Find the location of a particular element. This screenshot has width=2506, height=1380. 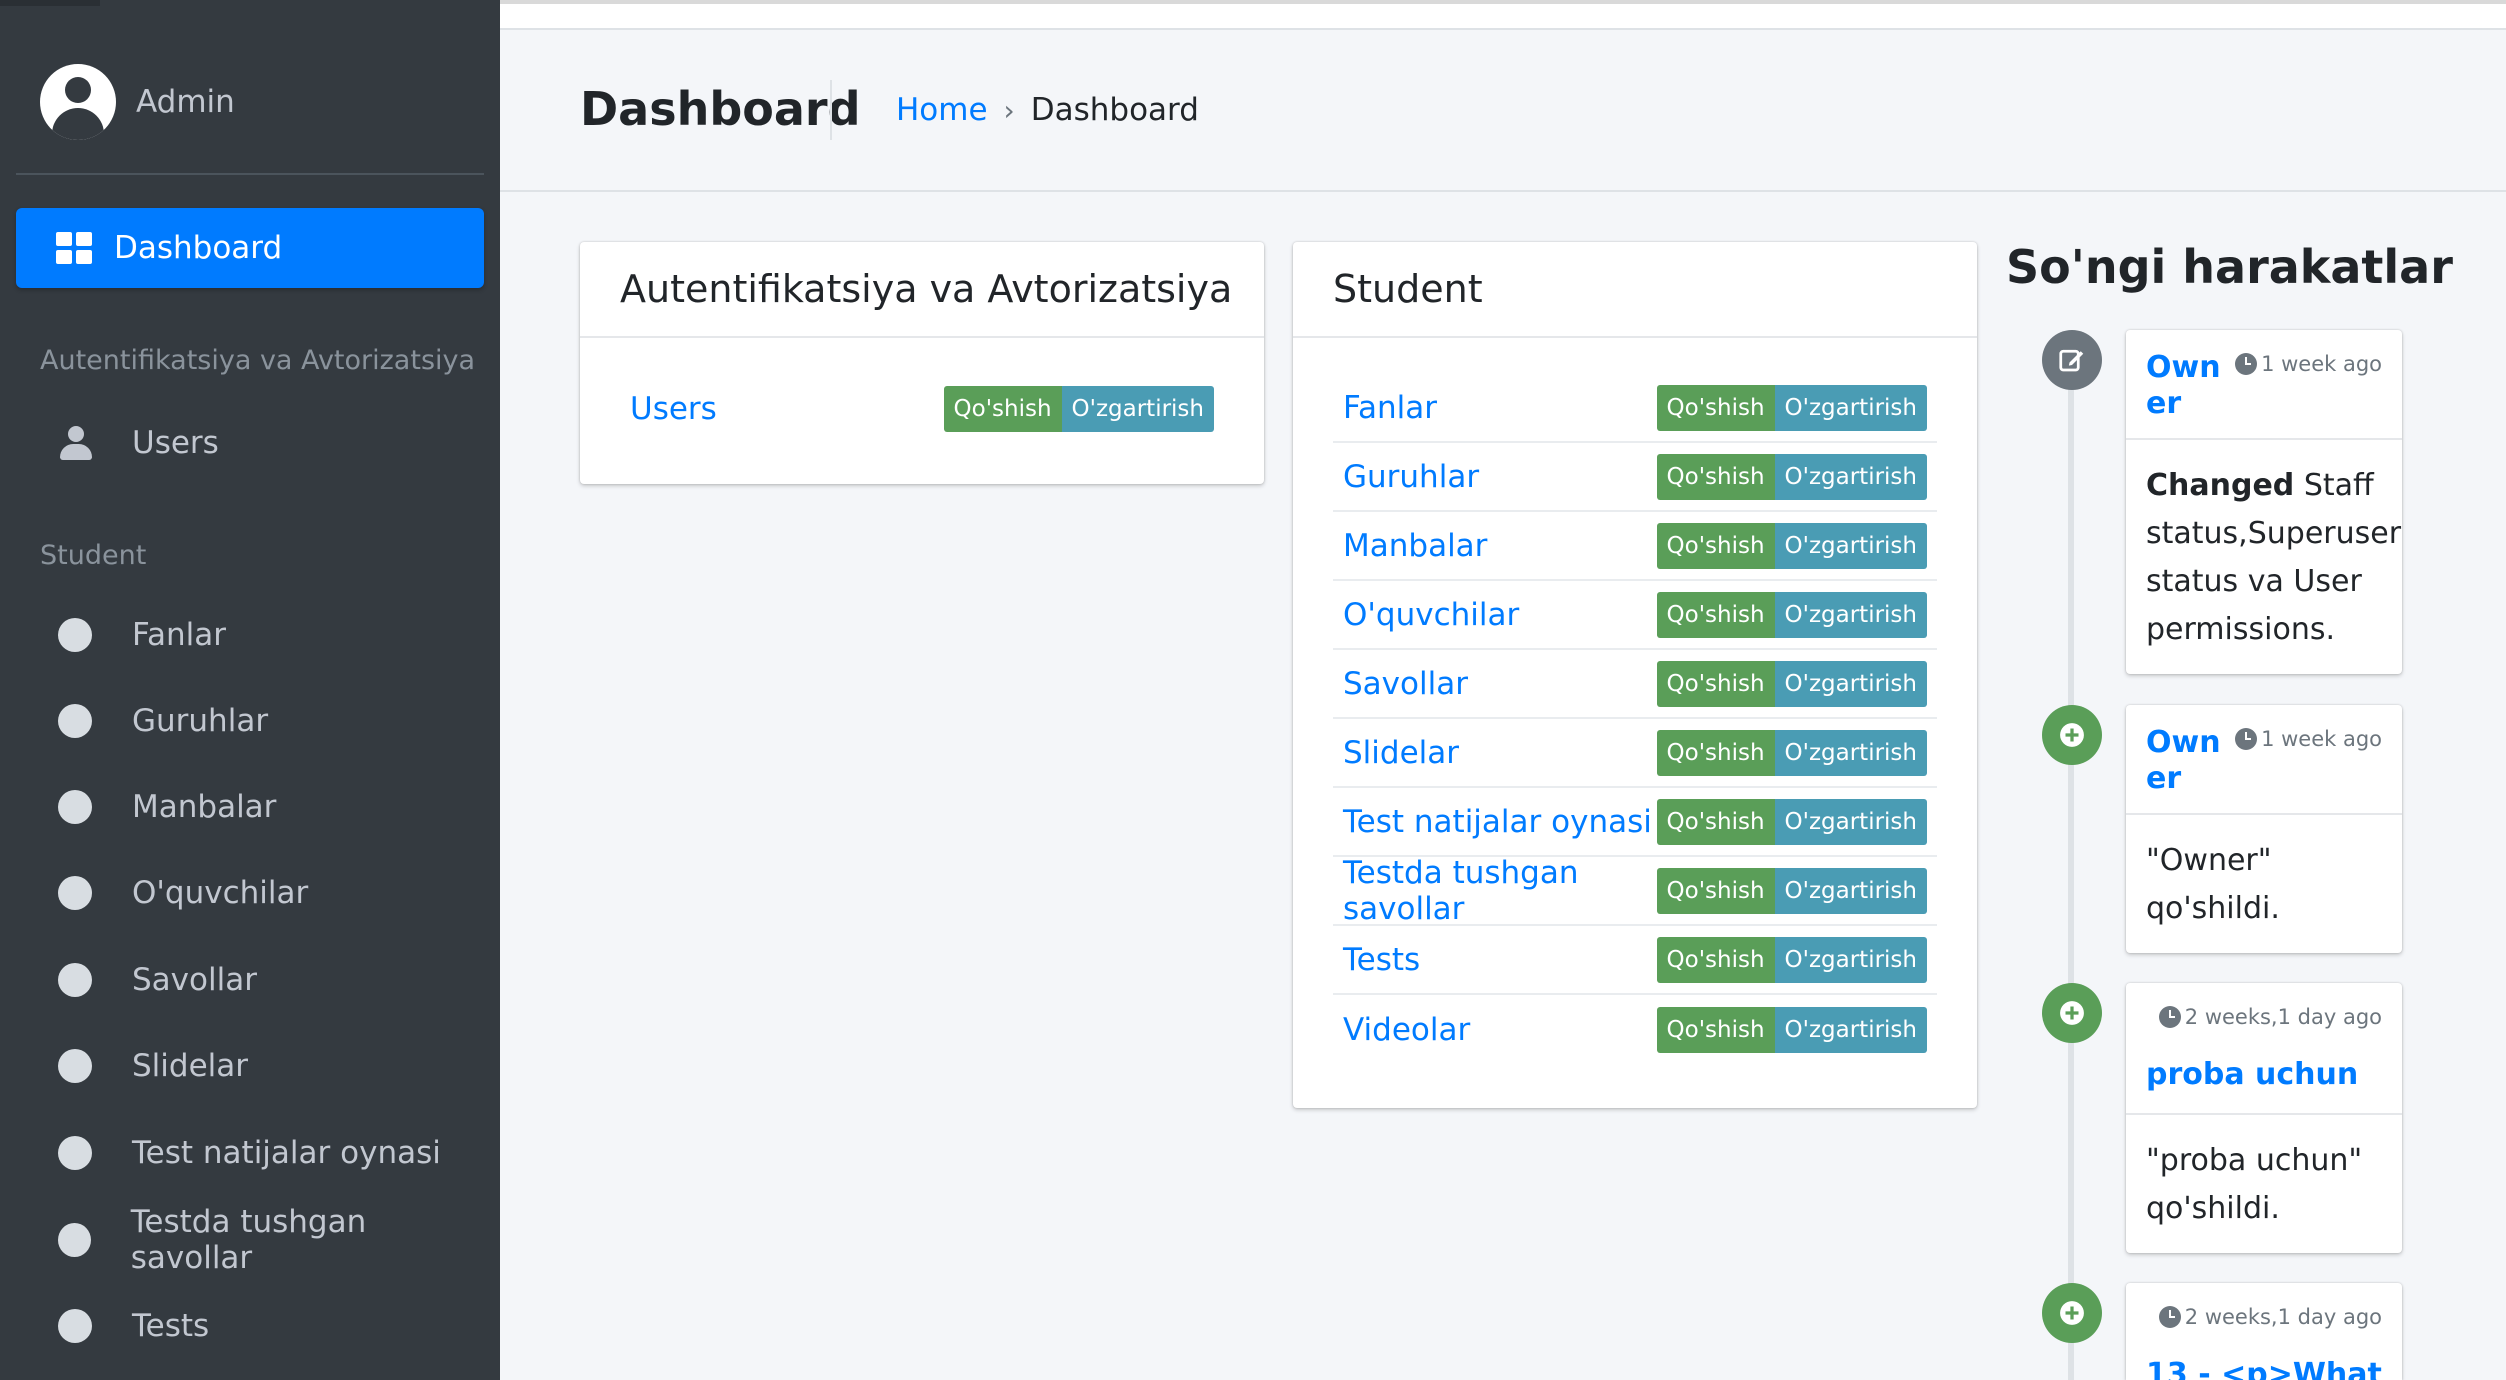

model-link-testda-savollar: Testda tushgan savollar is located at coordinates (1500, 891).